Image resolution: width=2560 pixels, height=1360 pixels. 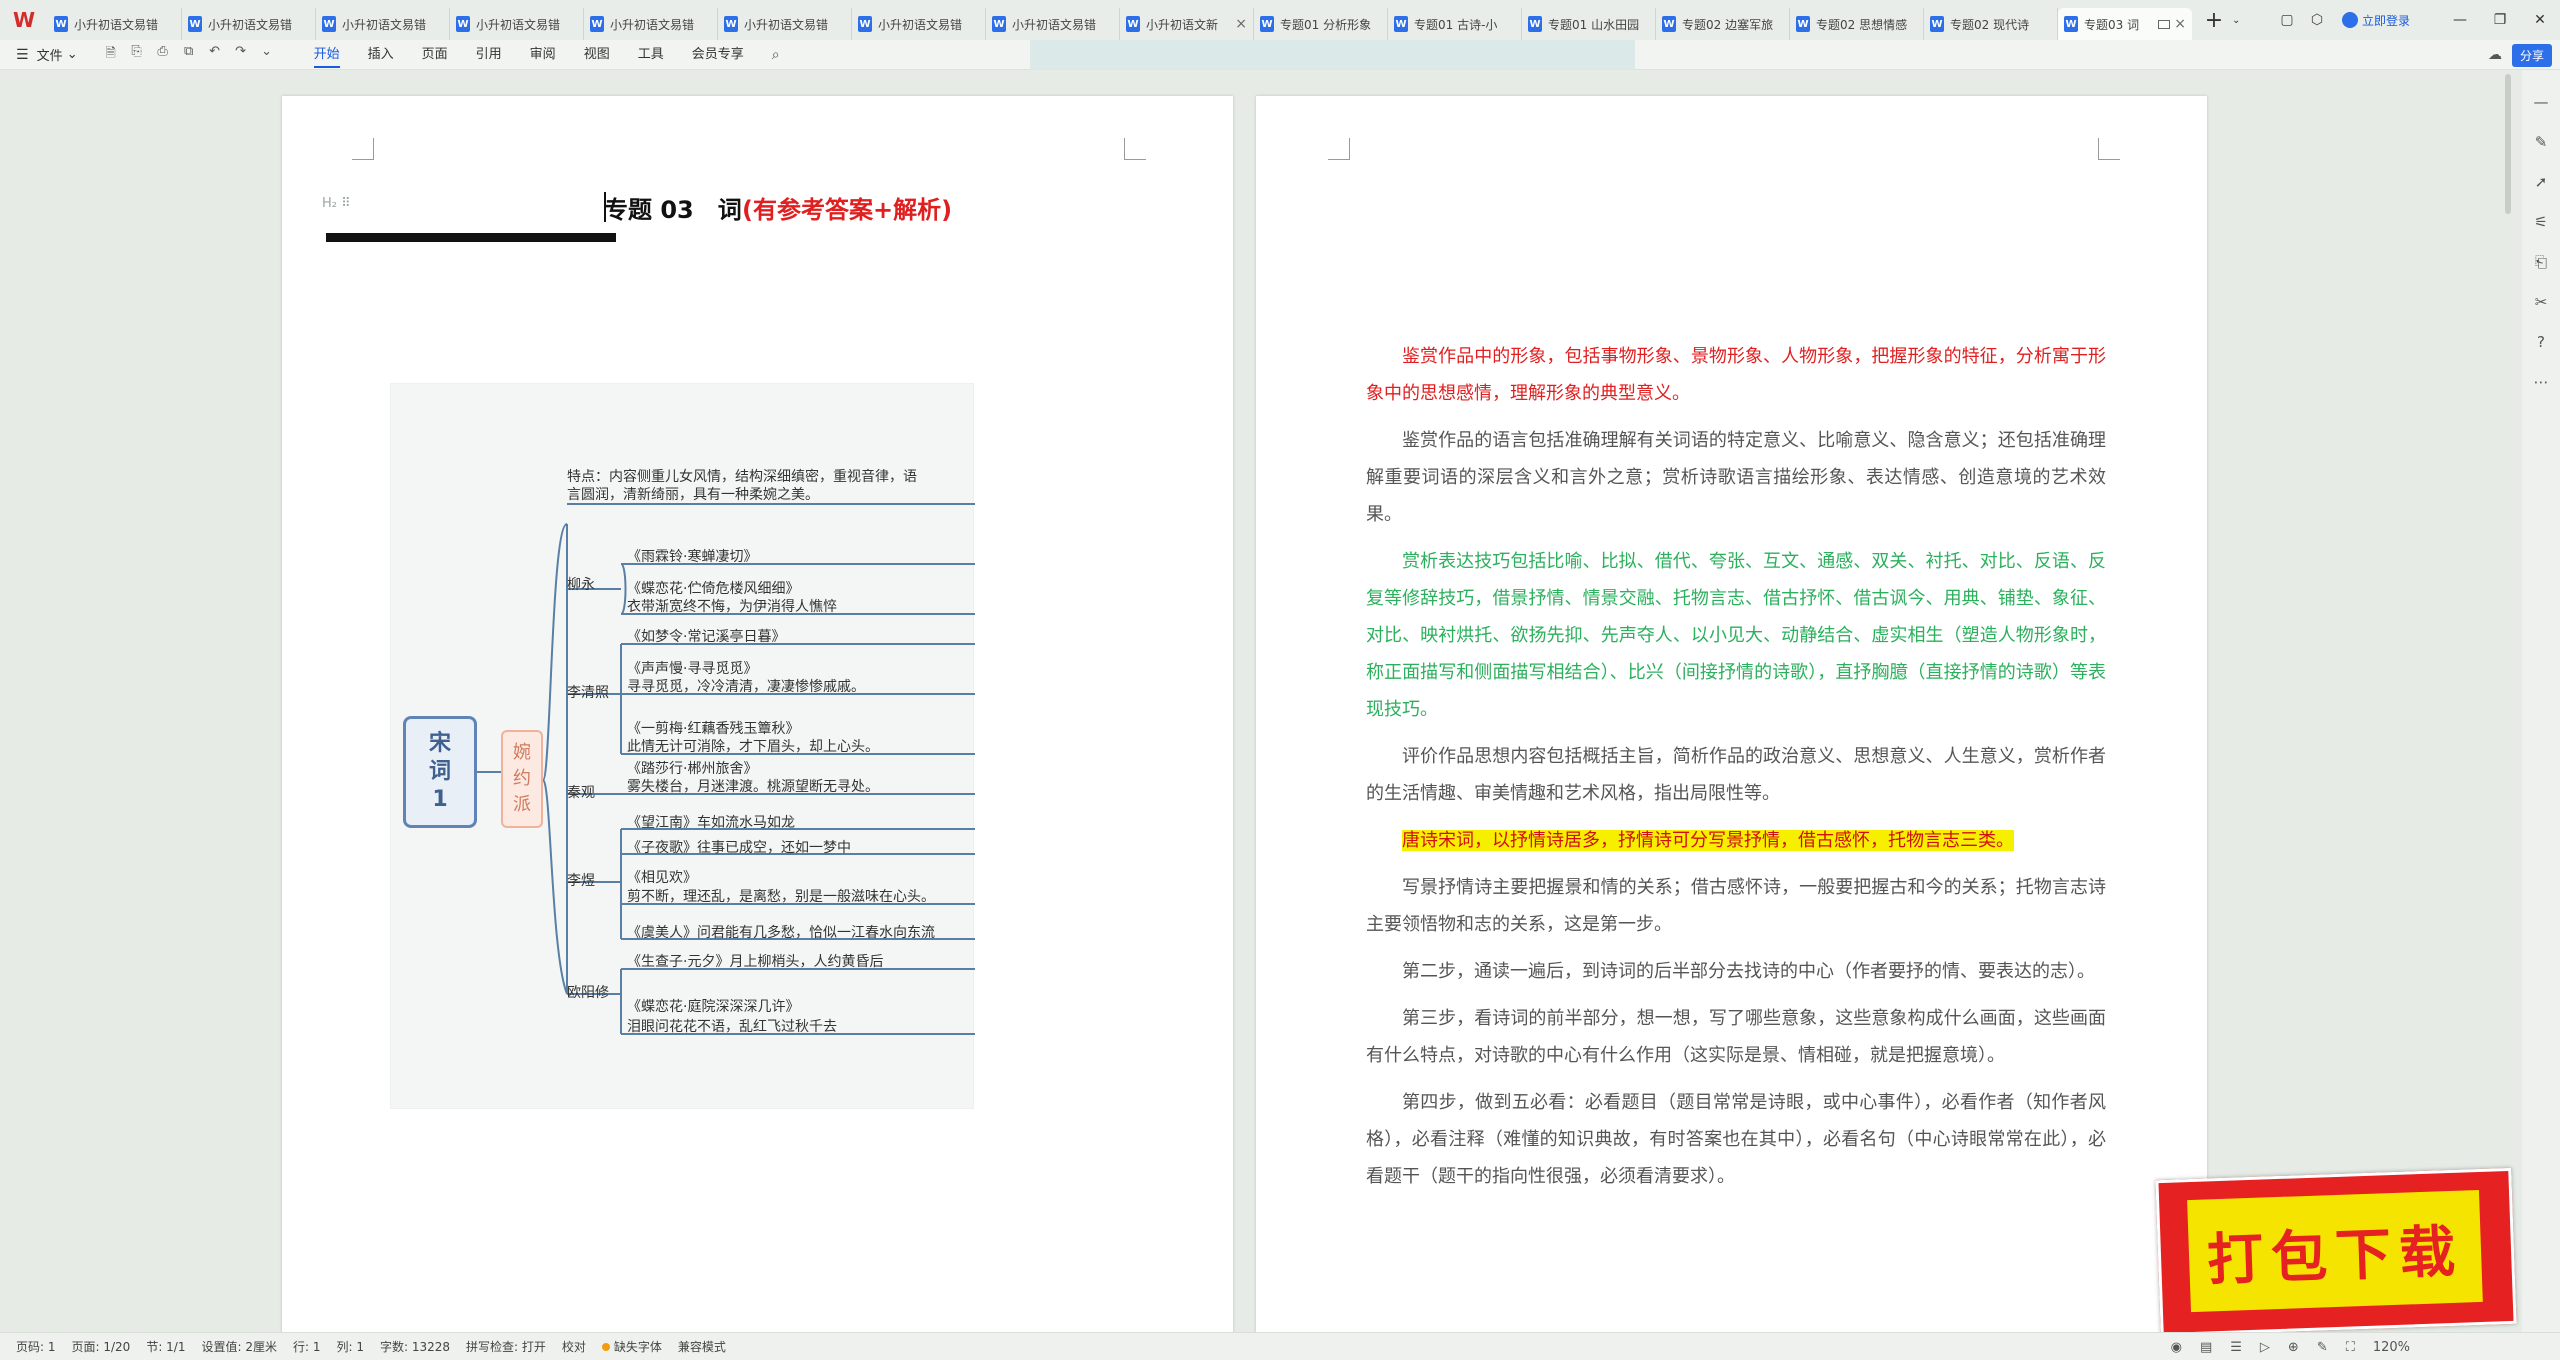 I want to click on download-badge: 打包下载, so click(x=2336, y=1252).